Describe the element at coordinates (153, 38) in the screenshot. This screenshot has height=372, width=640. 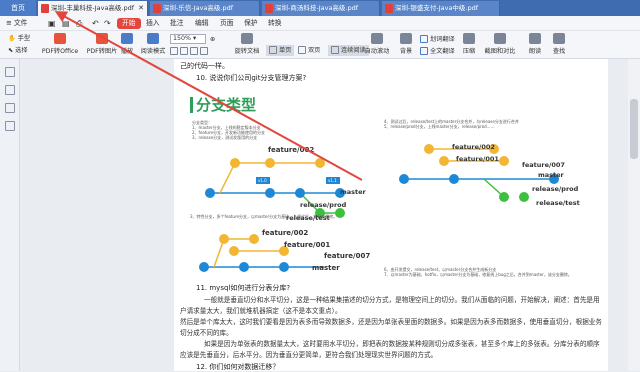
I see `book-icon` at that location.